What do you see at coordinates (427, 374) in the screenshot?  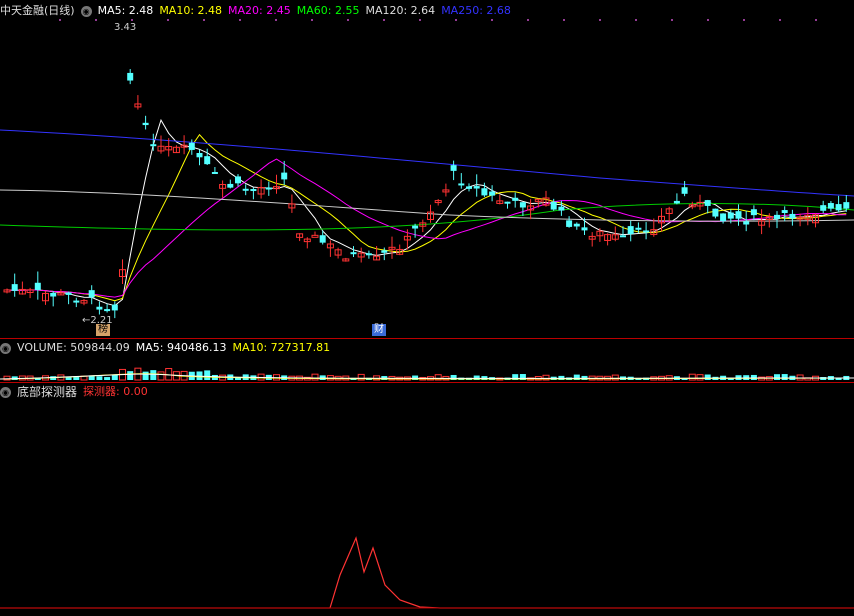 I see `volume-bars` at bounding box center [427, 374].